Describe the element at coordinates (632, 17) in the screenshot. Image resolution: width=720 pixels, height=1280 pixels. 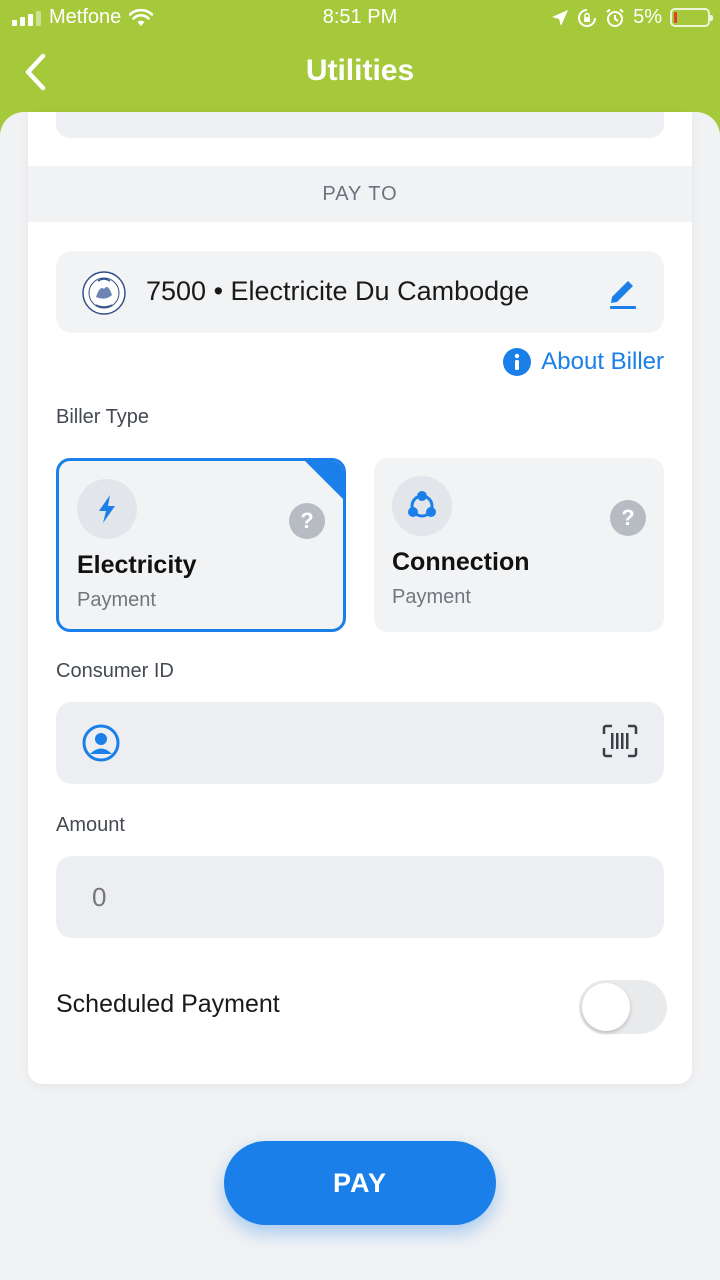
I see `status-right: 5%` at that location.